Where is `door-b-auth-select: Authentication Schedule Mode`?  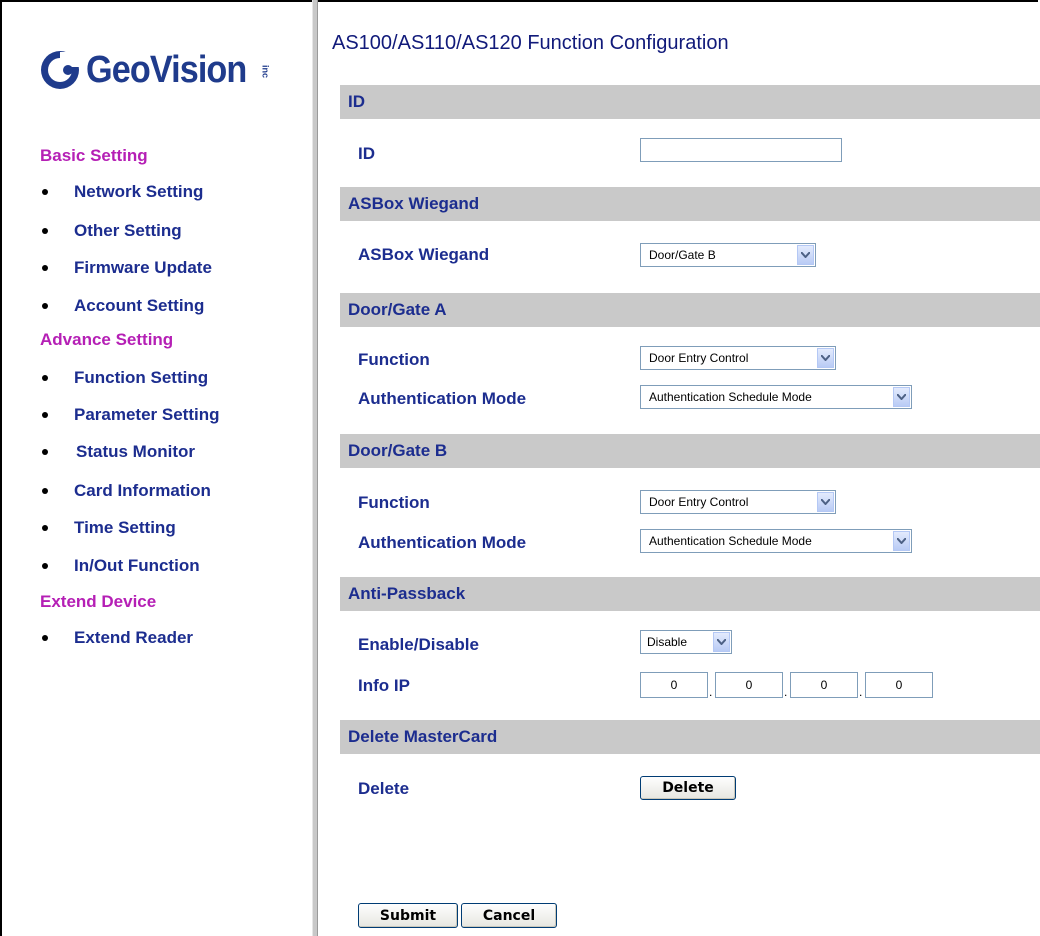
door-b-auth-select: Authentication Schedule Mode is located at coordinates (776, 541).